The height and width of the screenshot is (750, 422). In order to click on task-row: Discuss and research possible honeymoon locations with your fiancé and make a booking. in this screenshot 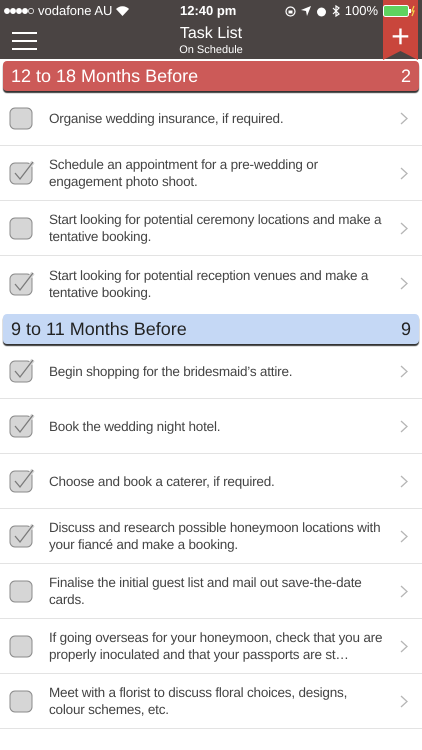, I will do `click(211, 536)`.